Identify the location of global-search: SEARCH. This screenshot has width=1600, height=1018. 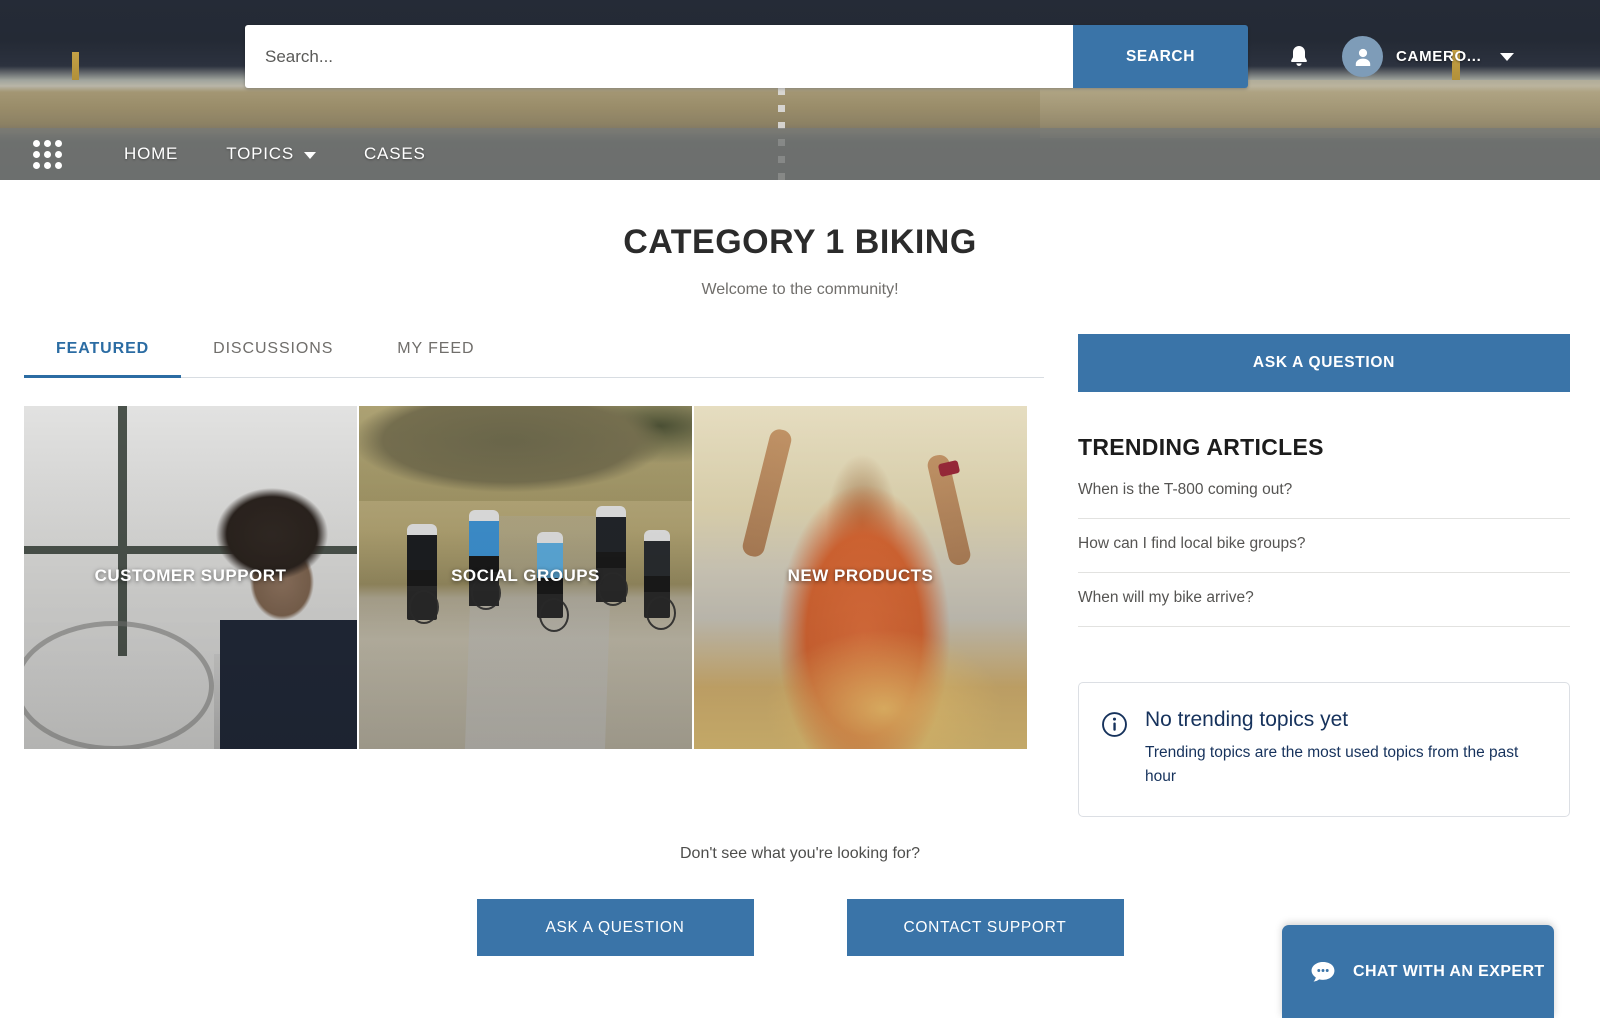
(746, 56).